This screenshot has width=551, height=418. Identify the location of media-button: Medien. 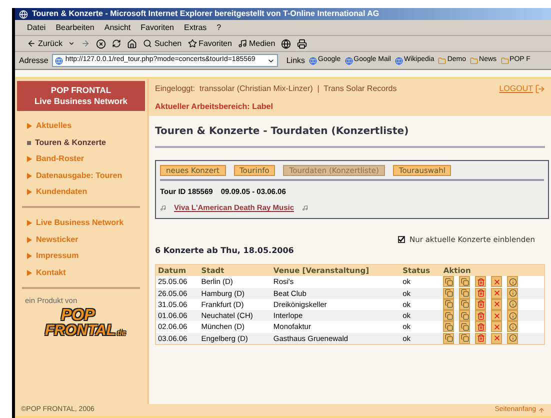
(257, 44).